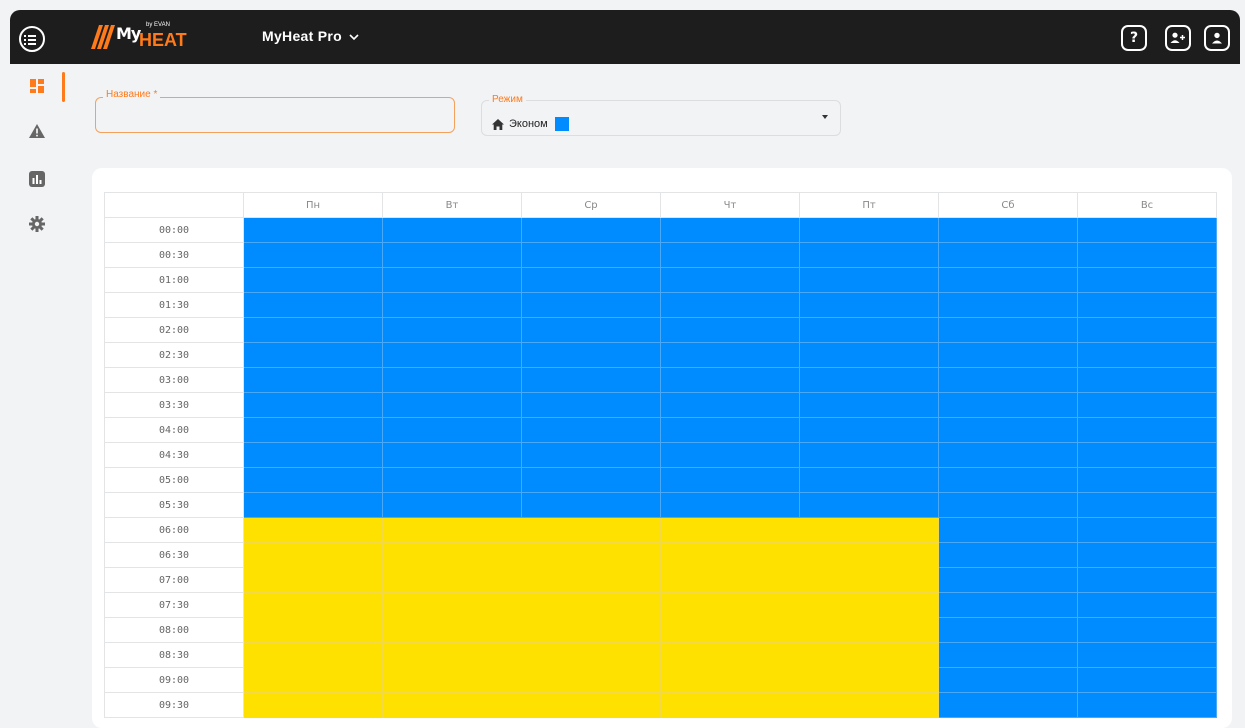 The width and height of the screenshot is (1245, 728). Describe the element at coordinates (1178, 38) in the screenshot. I see `add-user-icon` at that location.